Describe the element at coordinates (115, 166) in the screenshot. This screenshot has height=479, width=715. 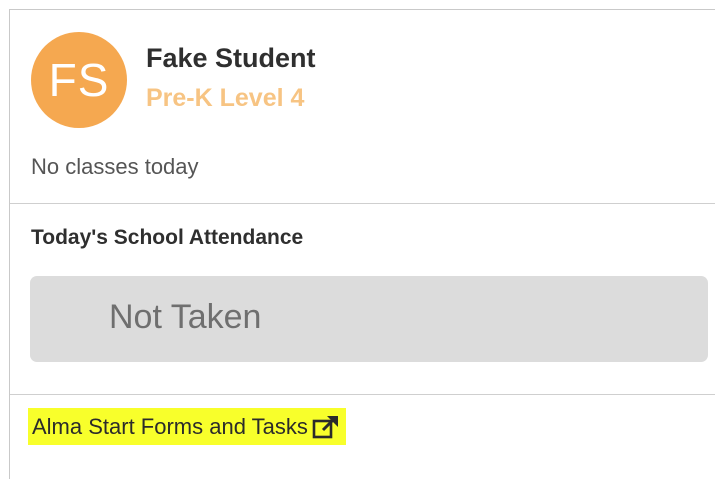
I see `classes-status: No classes today` at that location.